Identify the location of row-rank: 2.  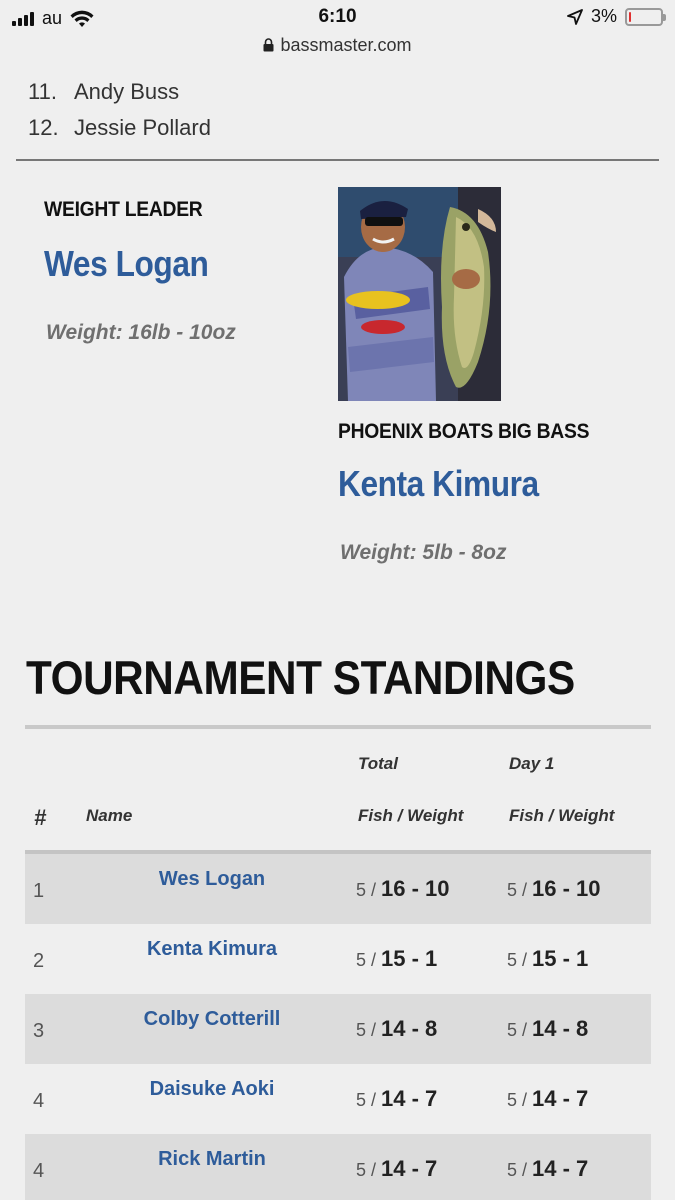
(39, 961).